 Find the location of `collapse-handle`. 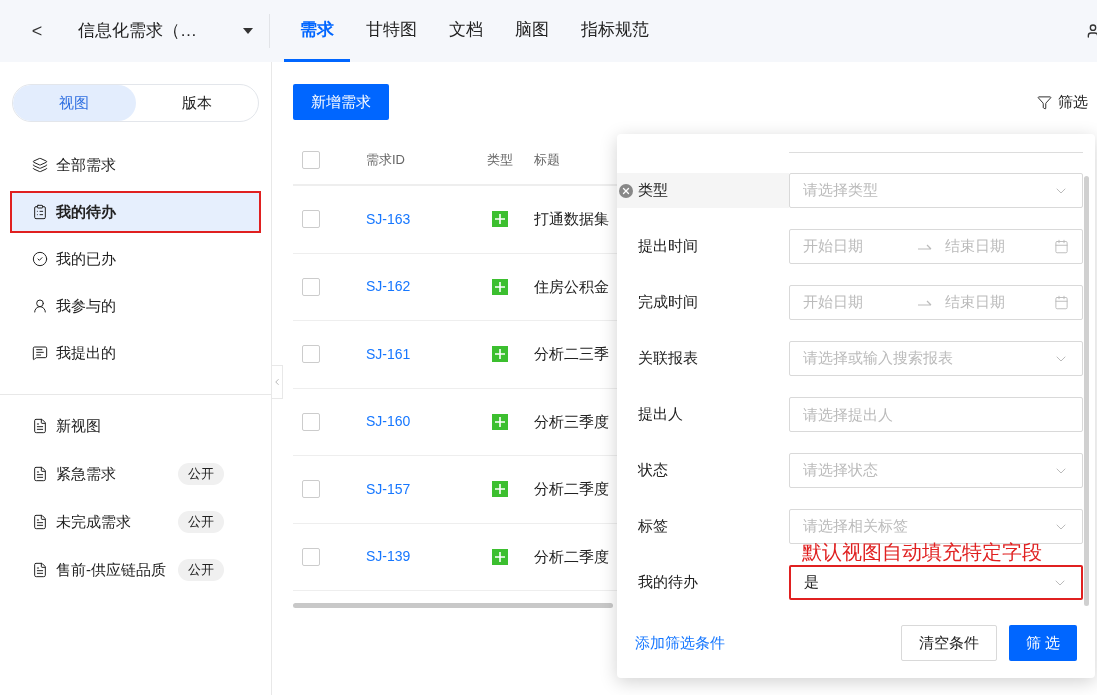

collapse-handle is located at coordinates (277, 382).